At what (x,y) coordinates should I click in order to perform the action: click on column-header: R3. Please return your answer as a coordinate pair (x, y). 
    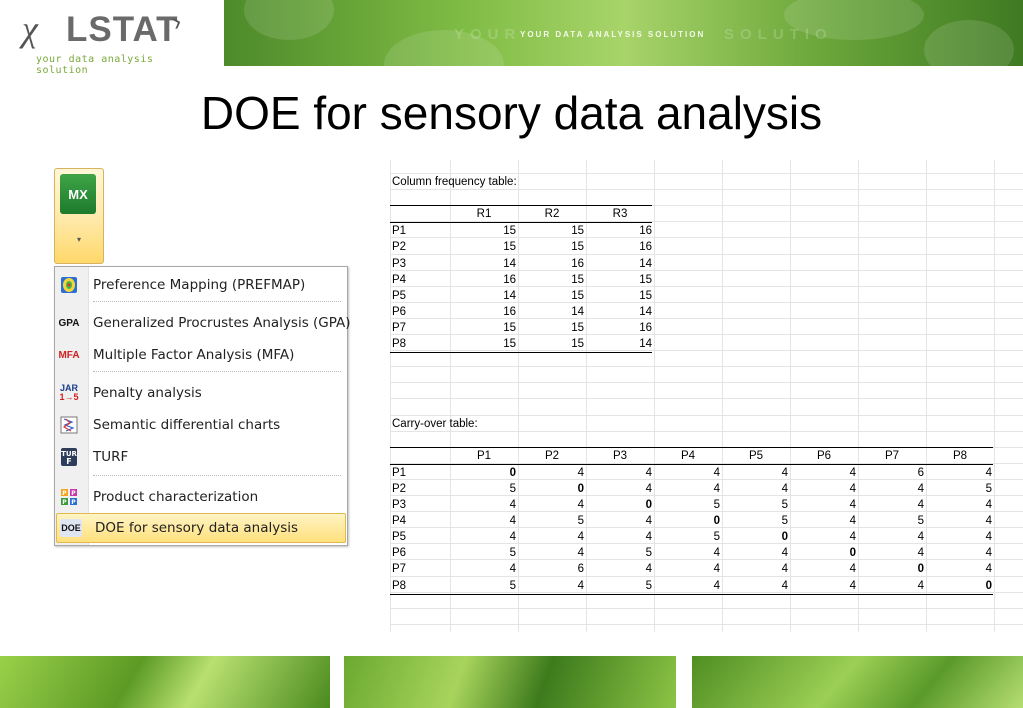
    Looking at the image, I should click on (620, 214).